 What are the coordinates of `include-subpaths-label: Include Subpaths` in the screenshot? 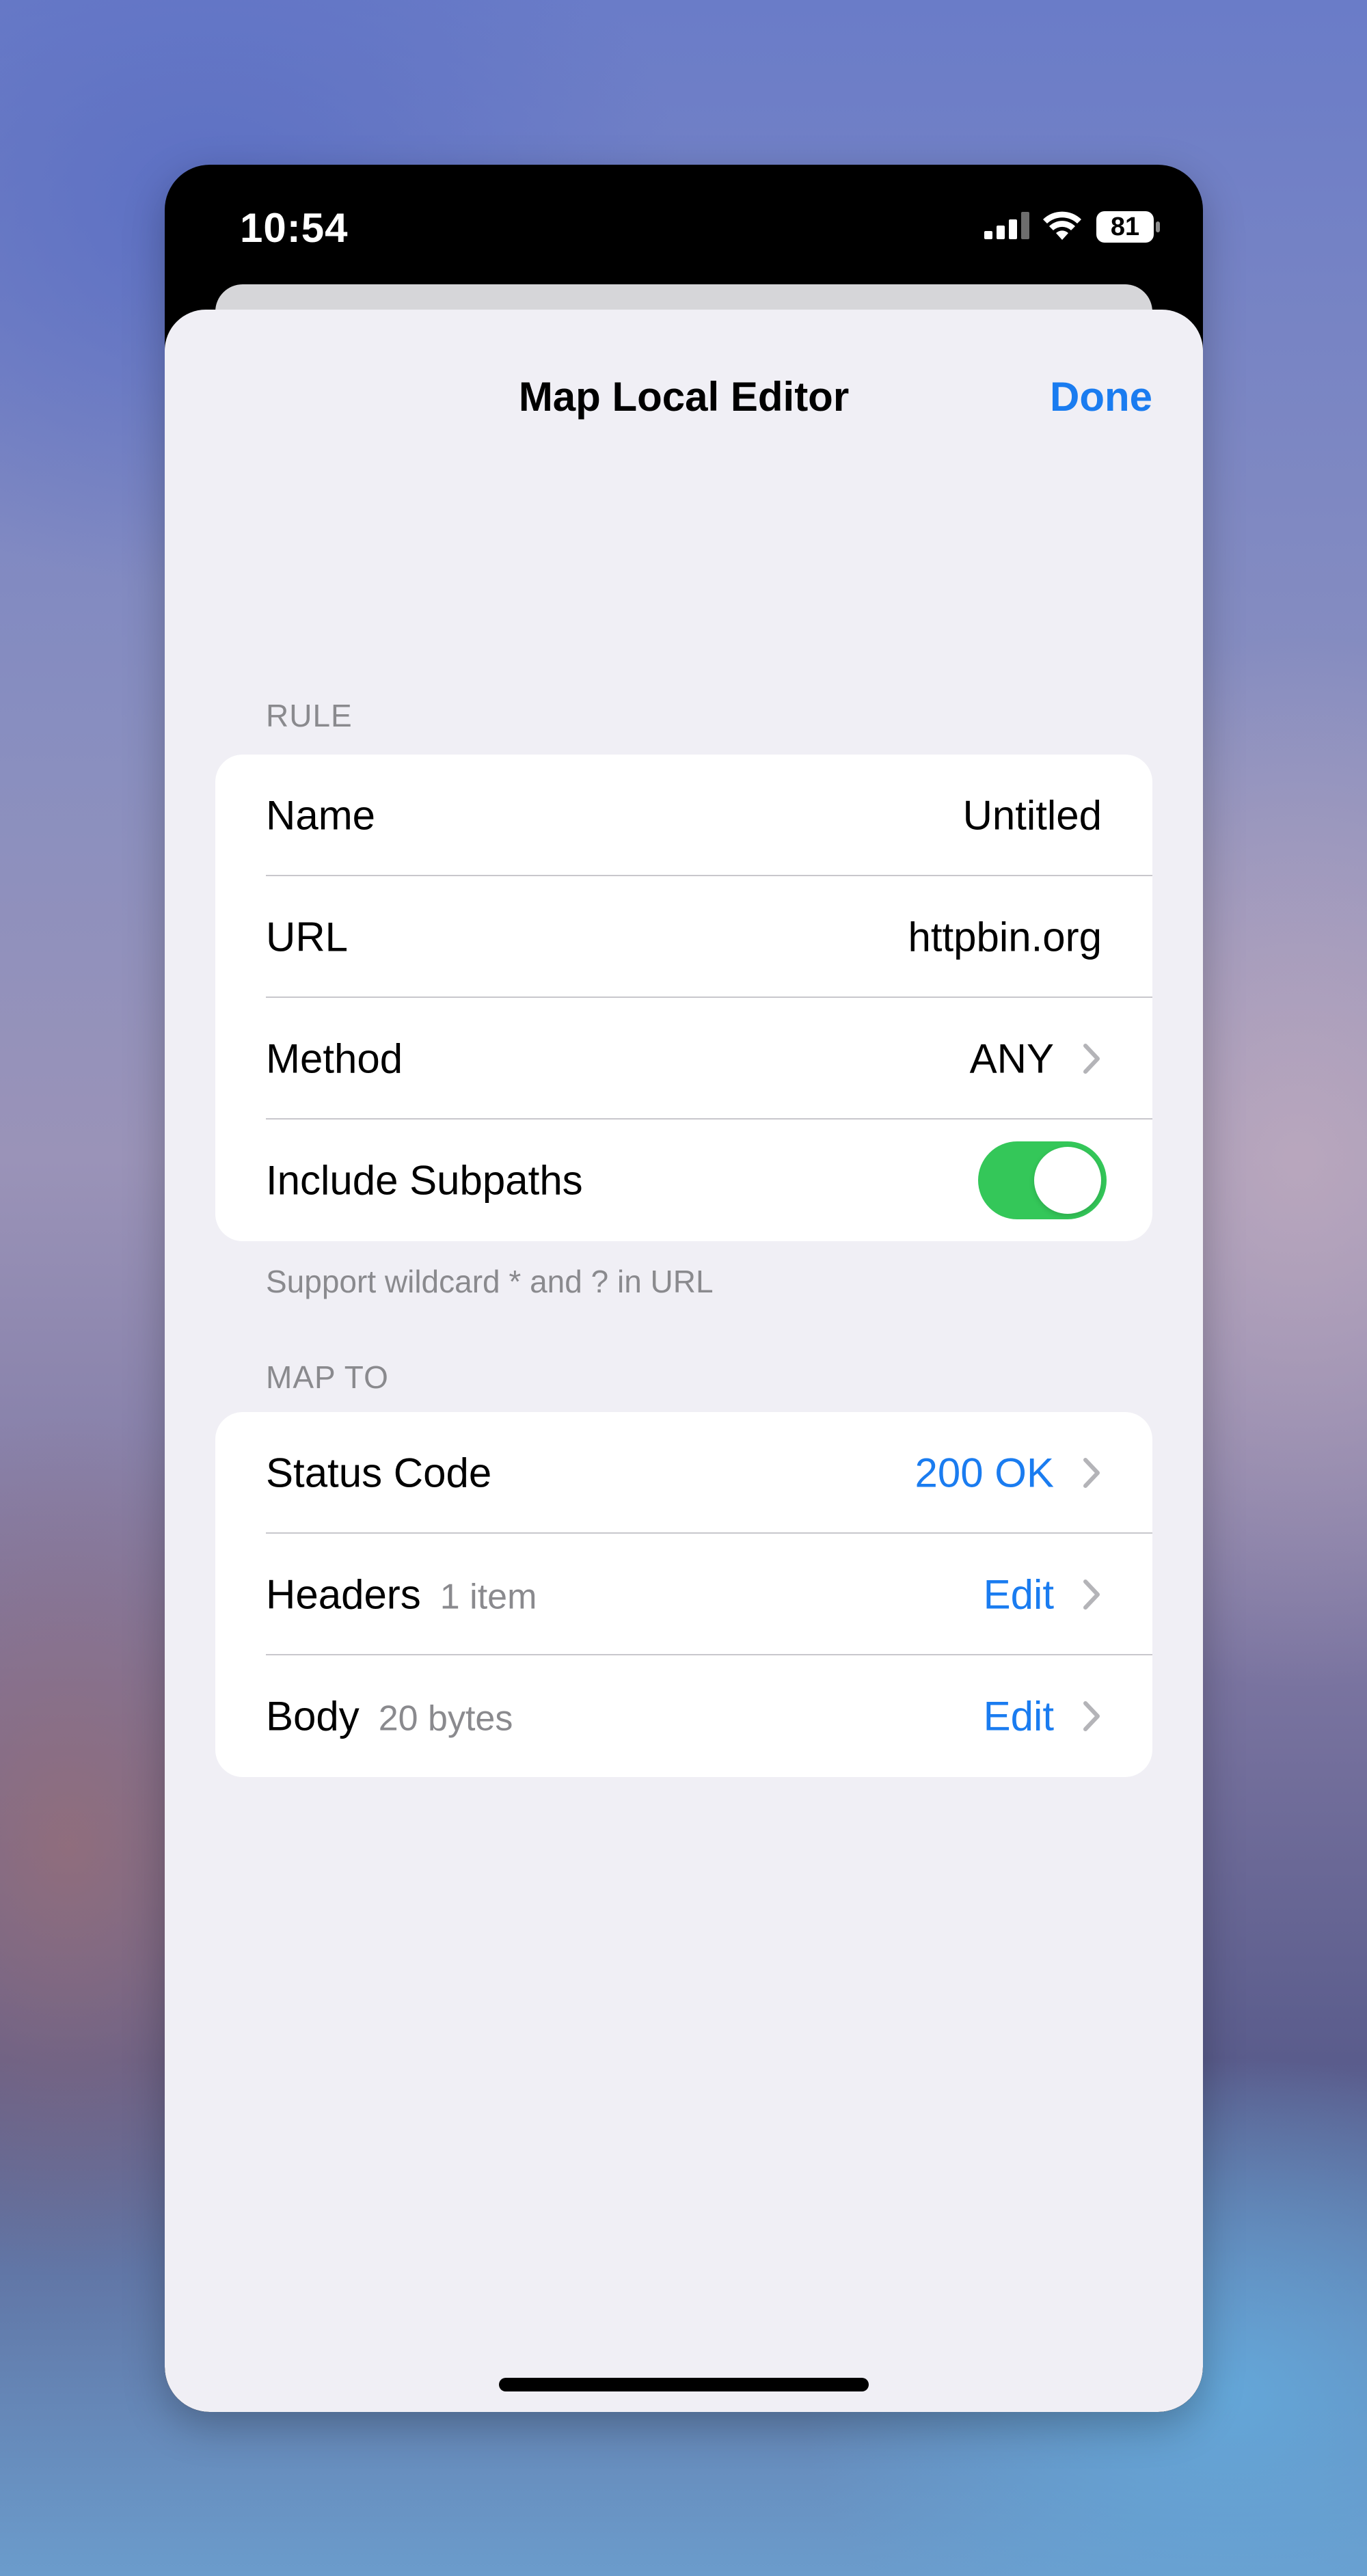 It's located at (425, 1181).